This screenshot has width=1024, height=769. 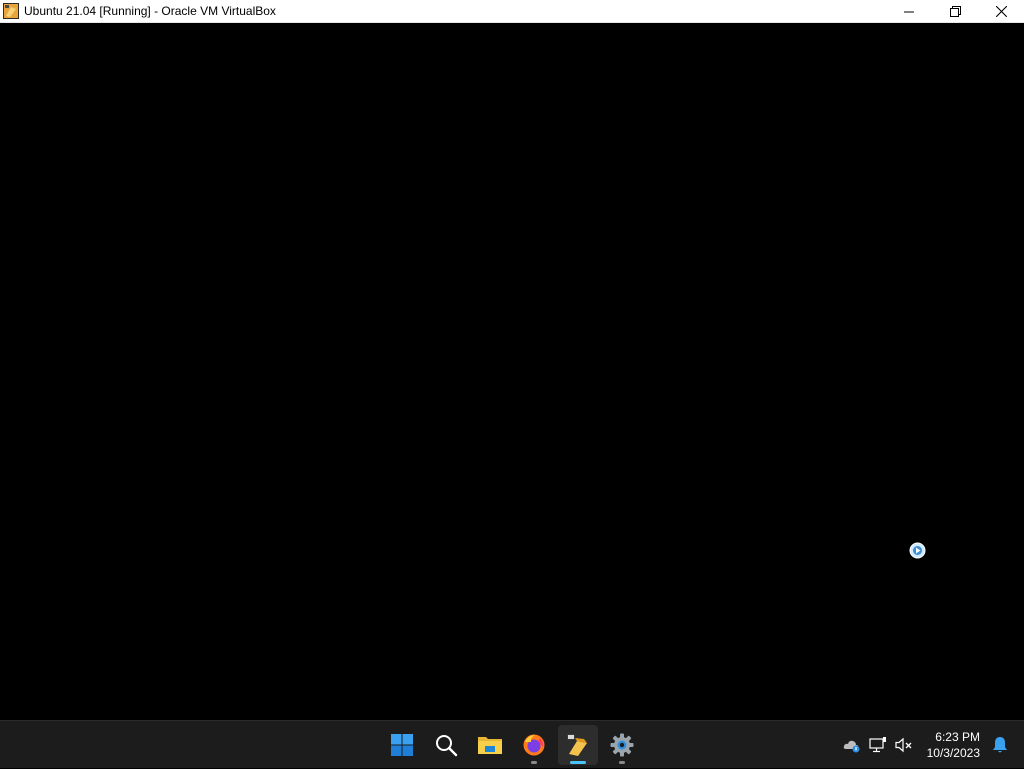 I want to click on search-icon, so click(x=447, y=746).